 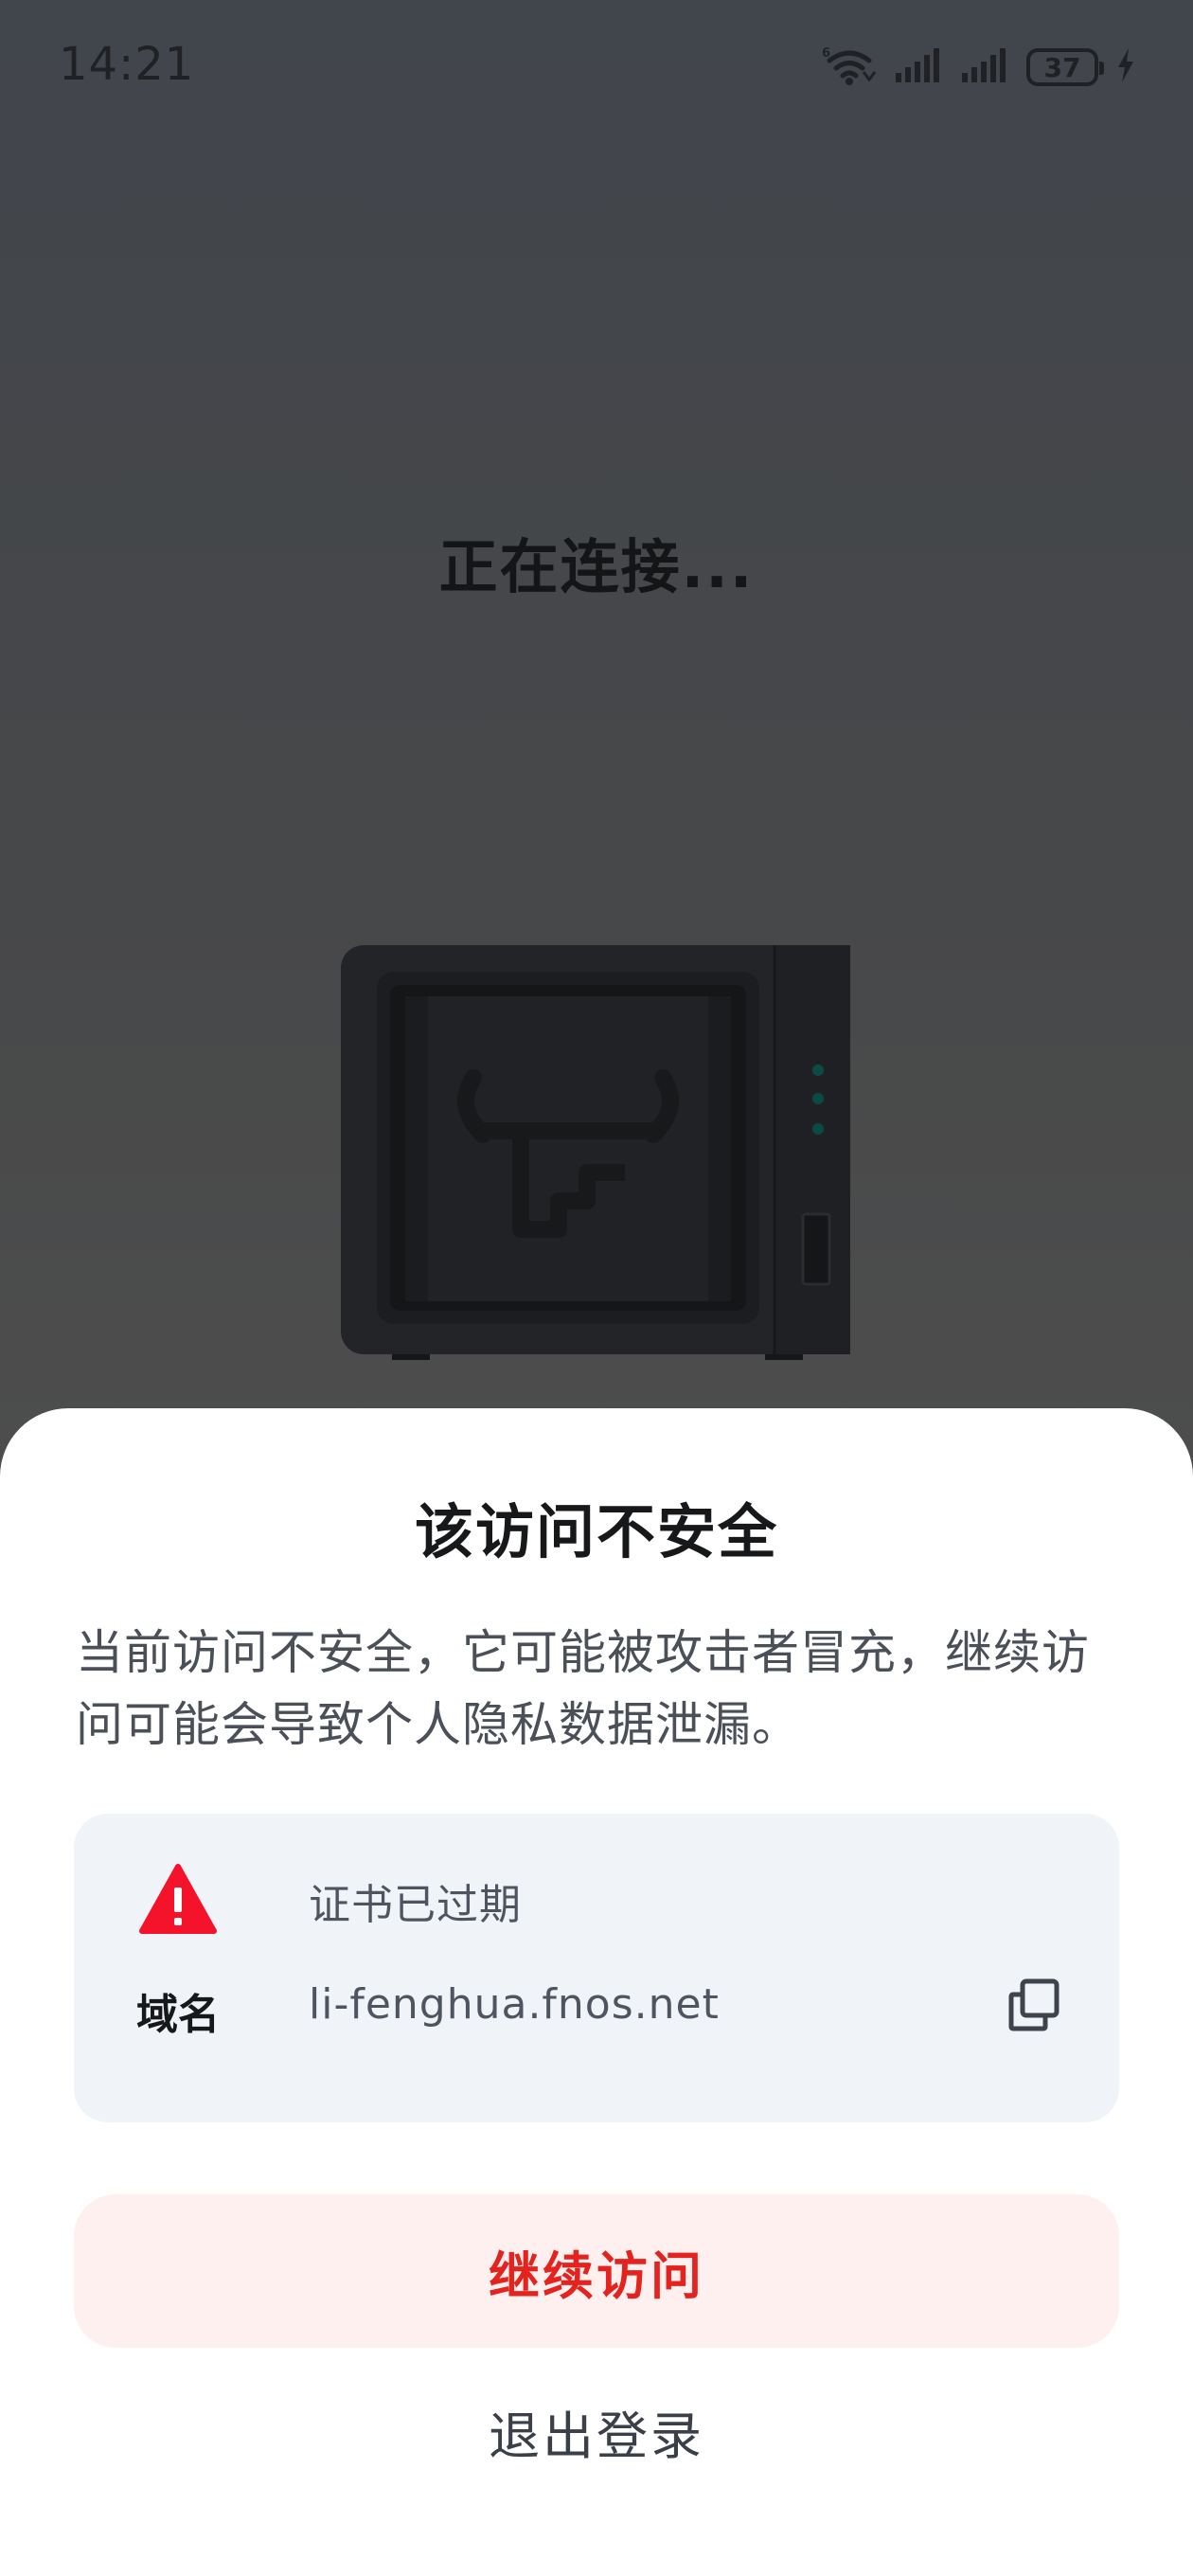 What do you see at coordinates (596, 1531) in the screenshot?
I see `dialog-title: 该访问不安全` at bounding box center [596, 1531].